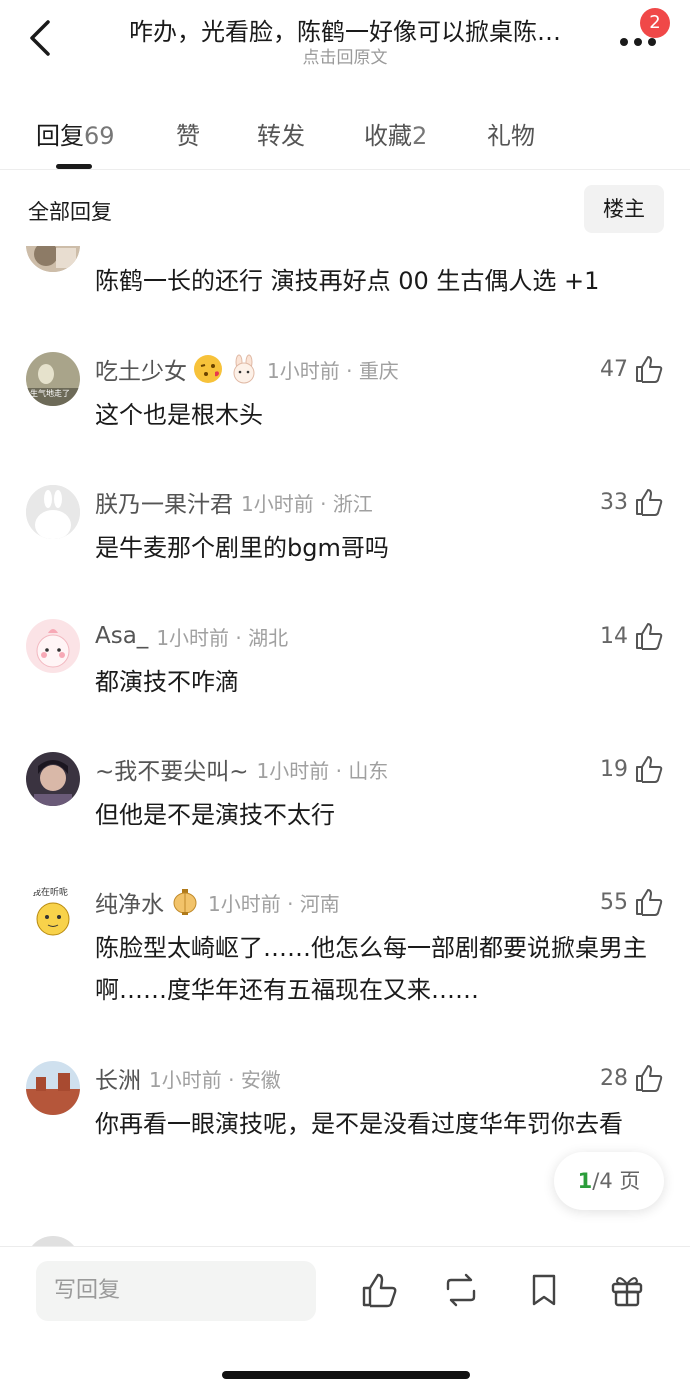 The image size is (690, 1392). What do you see at coordinates (242, 548) in the screenshot?
I see `comment-text: 是牛麦那个剧里的bgm哥吗` at bounding box center [242, 548].